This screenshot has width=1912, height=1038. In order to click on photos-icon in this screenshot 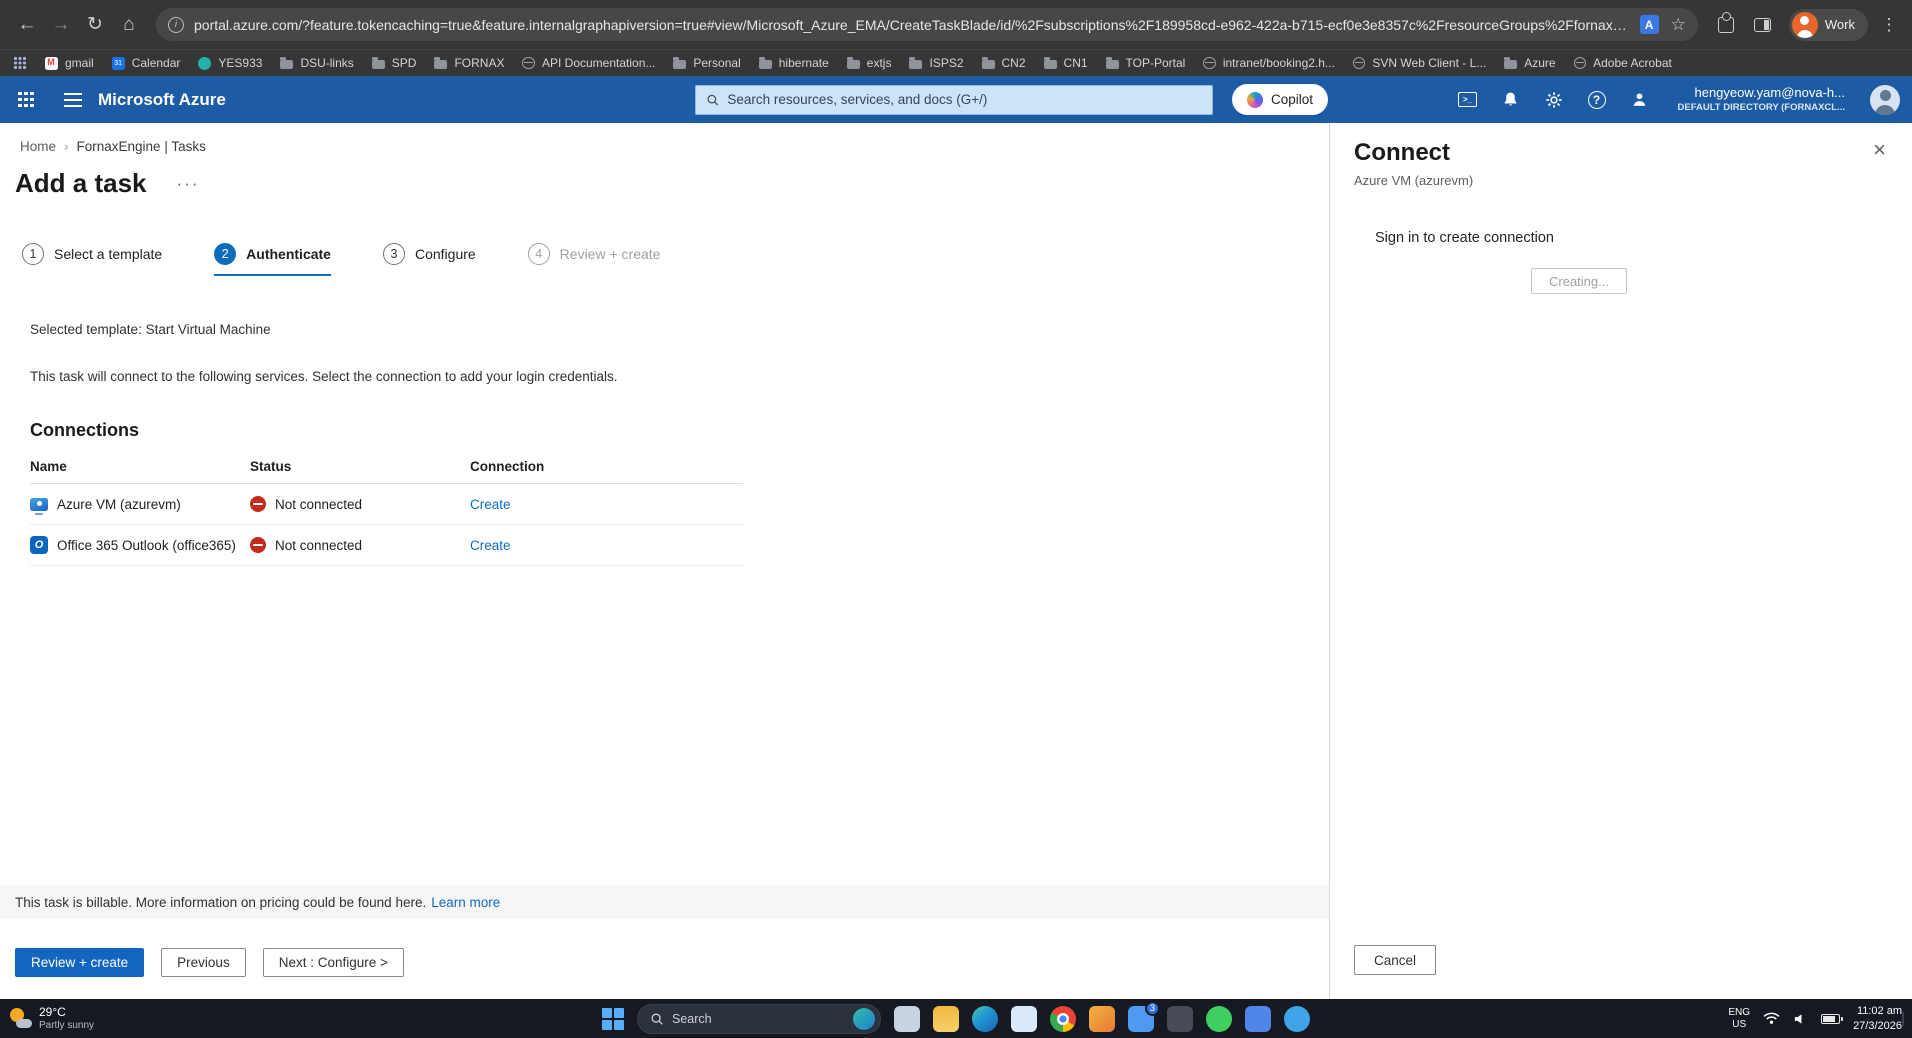, I will do `click(1102, 1018)`.